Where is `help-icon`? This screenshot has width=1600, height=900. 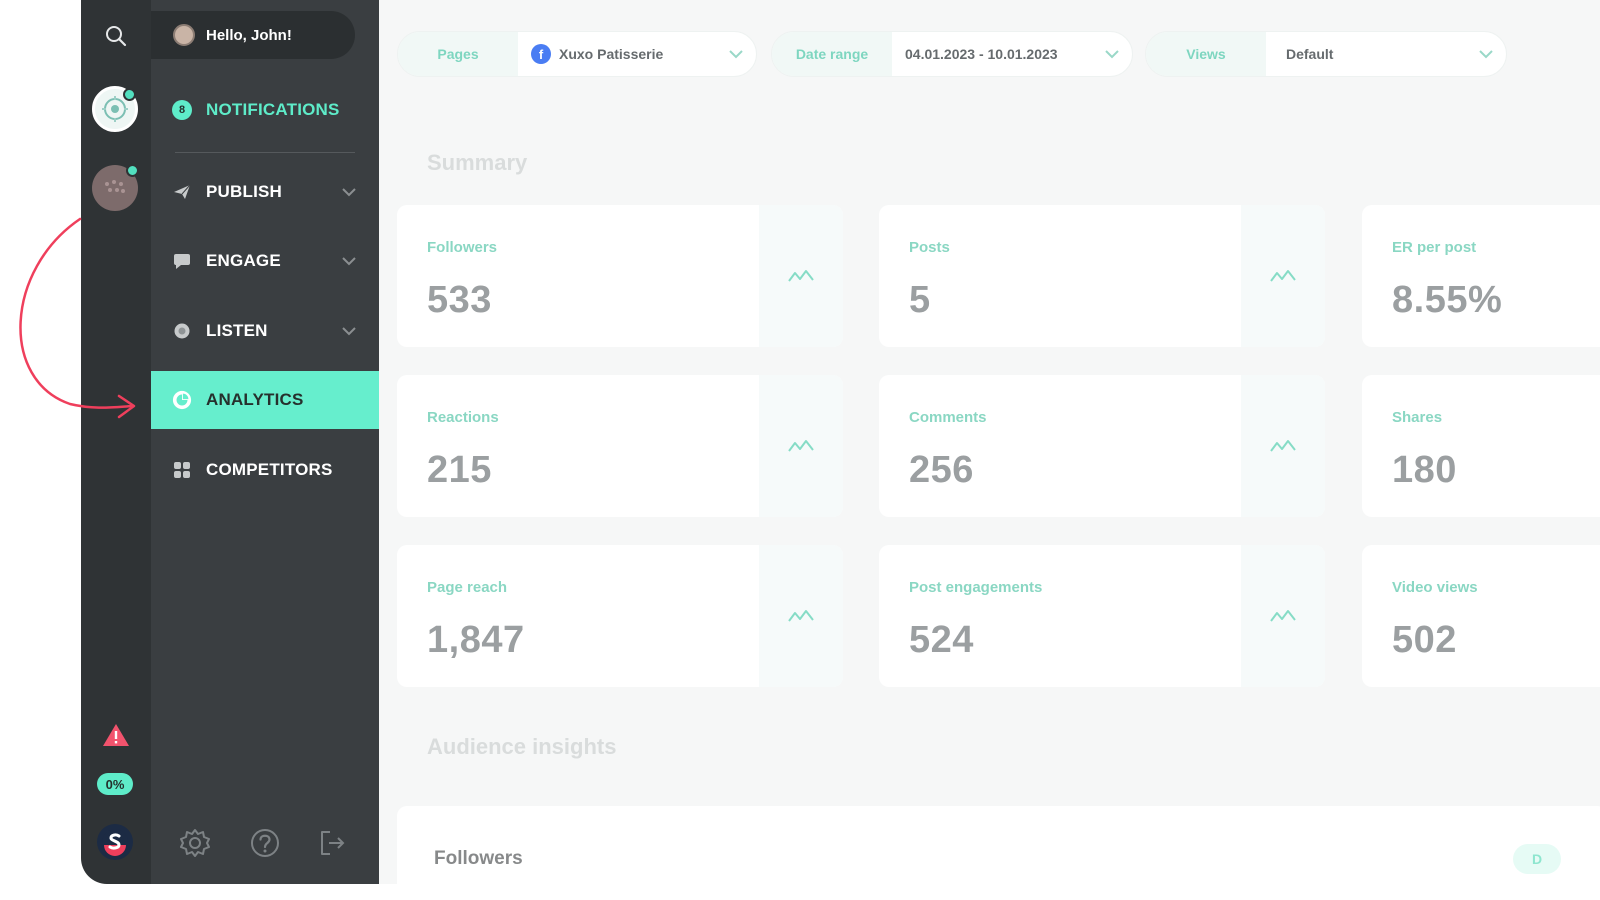 help-icon is located at coordinates (265, 843).